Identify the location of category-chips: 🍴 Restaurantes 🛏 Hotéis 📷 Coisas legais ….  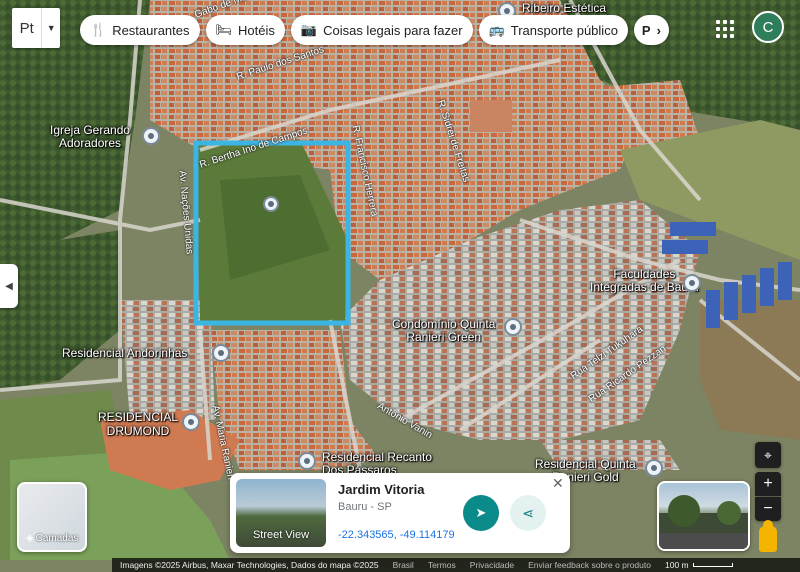
(374, 30).